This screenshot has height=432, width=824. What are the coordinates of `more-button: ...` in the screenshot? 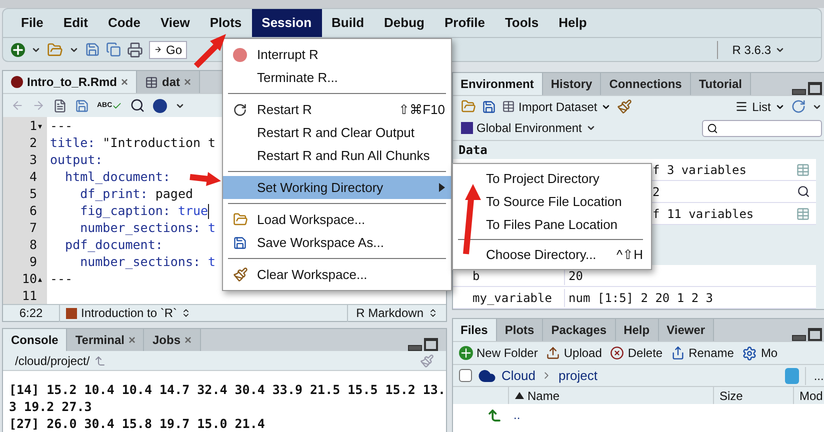 It's located at (814, 375).